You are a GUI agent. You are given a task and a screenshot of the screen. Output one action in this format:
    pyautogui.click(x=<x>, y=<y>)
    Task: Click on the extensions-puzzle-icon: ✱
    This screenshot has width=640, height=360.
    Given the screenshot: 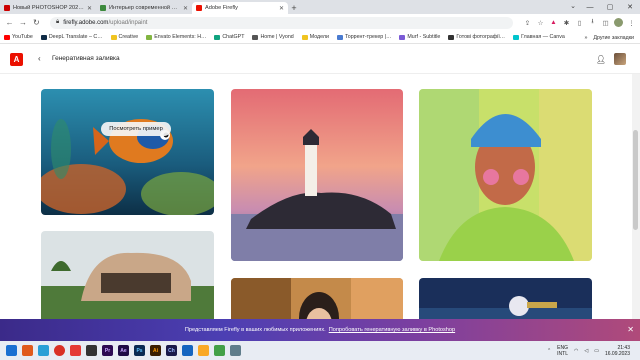 What is the action you would take?
    pyautogui.click(x=566, y=22)
    